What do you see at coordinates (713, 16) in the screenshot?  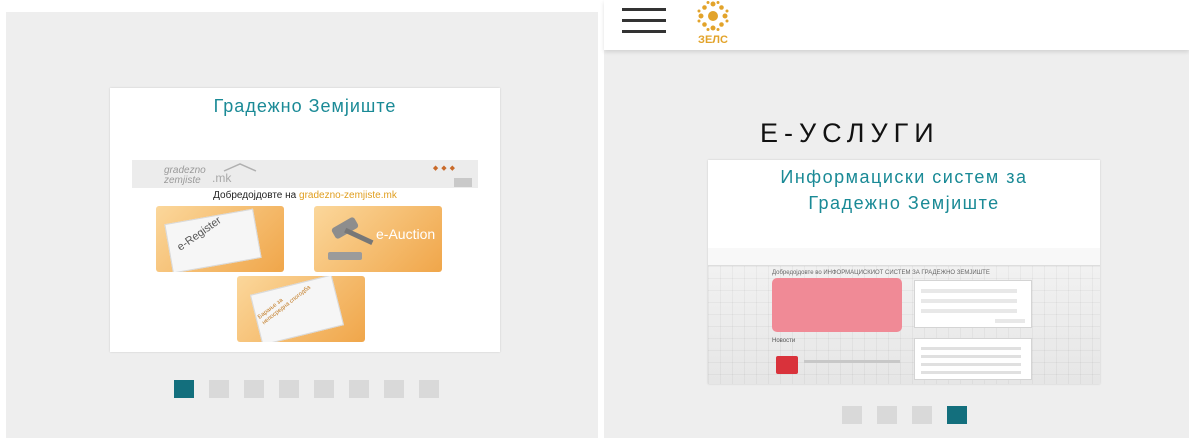 I see `zels-sun-logo-icon` at bounding box center [713, 16].